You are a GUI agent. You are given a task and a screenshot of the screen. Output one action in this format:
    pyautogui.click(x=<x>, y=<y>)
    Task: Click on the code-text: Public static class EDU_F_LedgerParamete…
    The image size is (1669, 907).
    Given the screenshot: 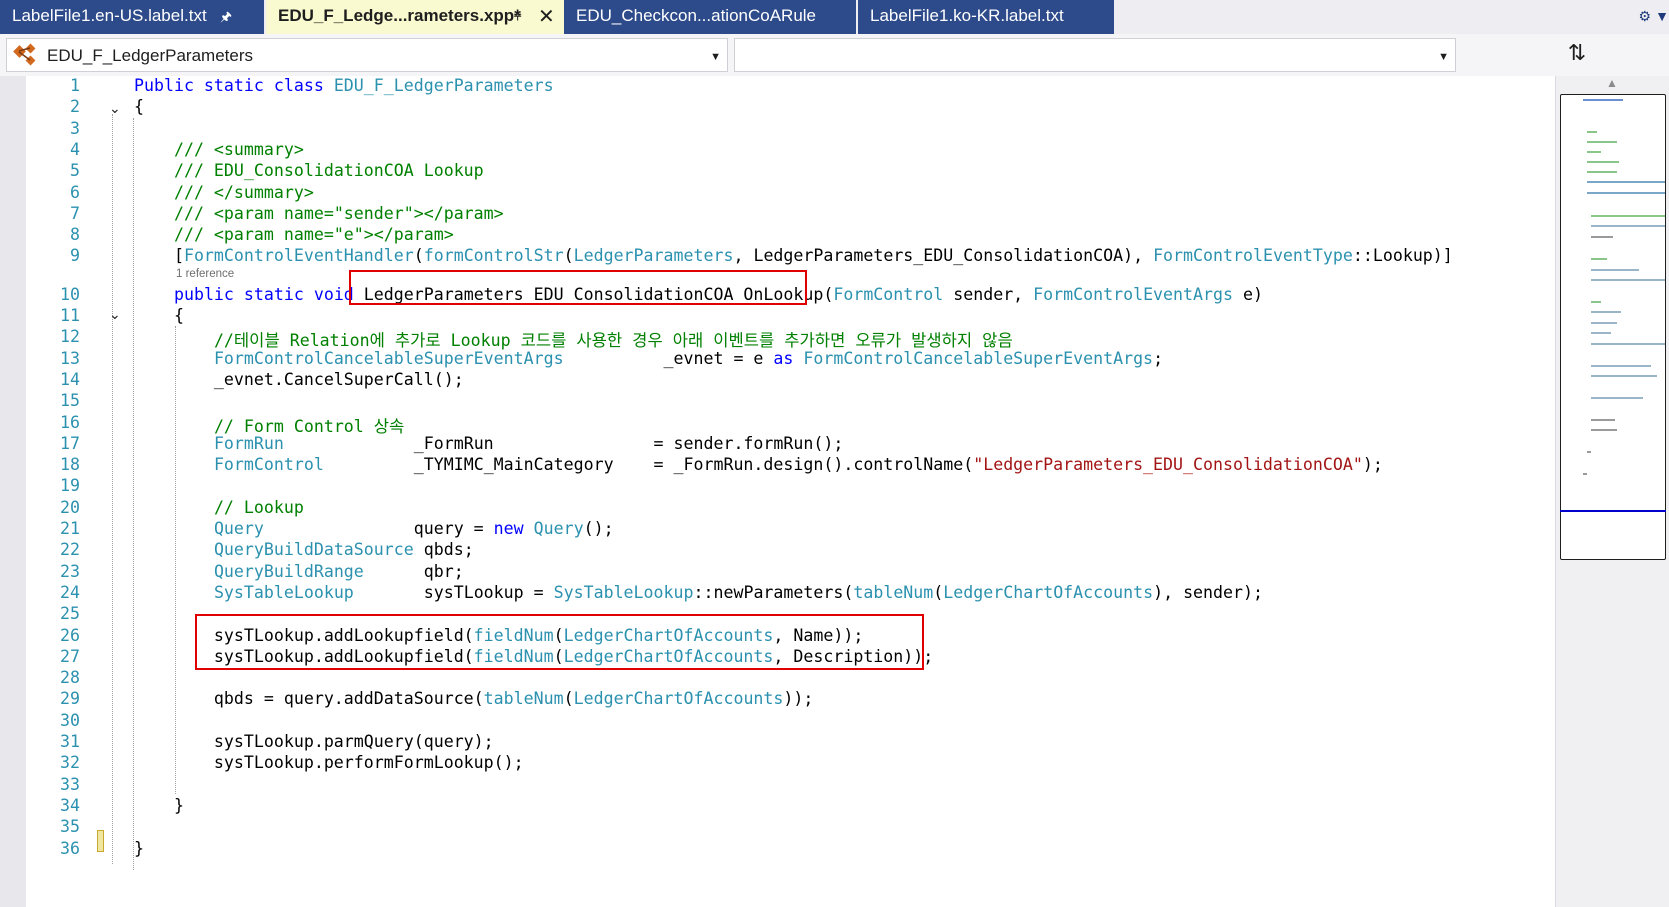 What is the action you would take?
    pyautogui.click(x=344, y=85)
    